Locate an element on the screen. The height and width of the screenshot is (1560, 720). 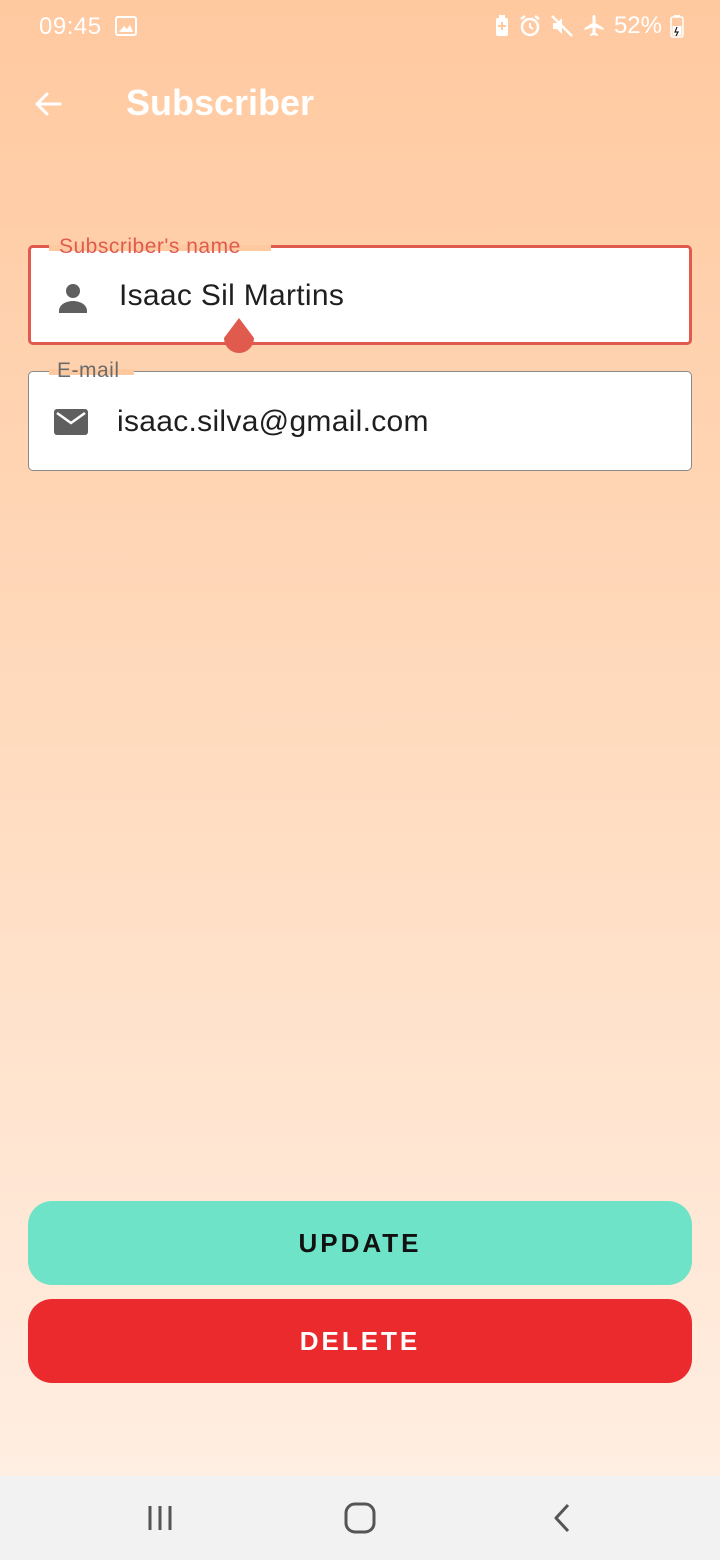
arrow-left-icon is located at coordinates (48, 104).